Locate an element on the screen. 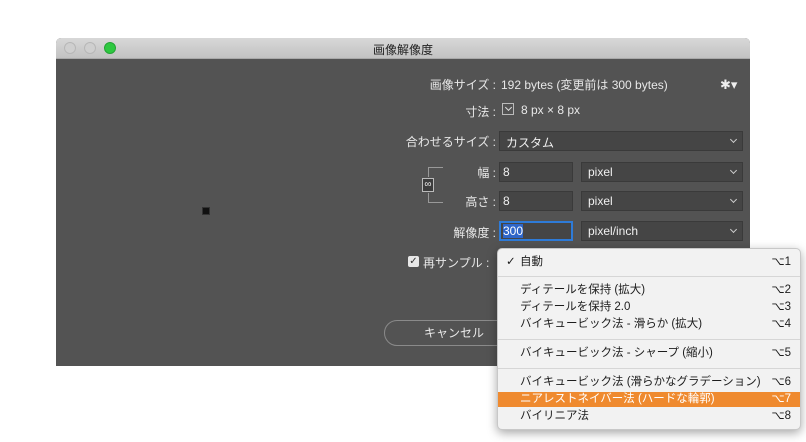 Image resolution: width=806 pixels, height=442 pixels. menu-item-bicubic-smoother: バイキュービック法 - 滑らか (拡大) ⌥4 is located at coordinates (649, 324).